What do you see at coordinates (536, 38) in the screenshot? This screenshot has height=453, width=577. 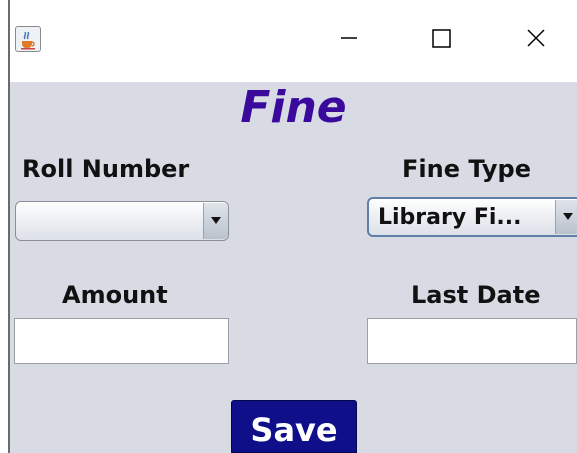 I see `close-icon` at bounding box center [536, 38].